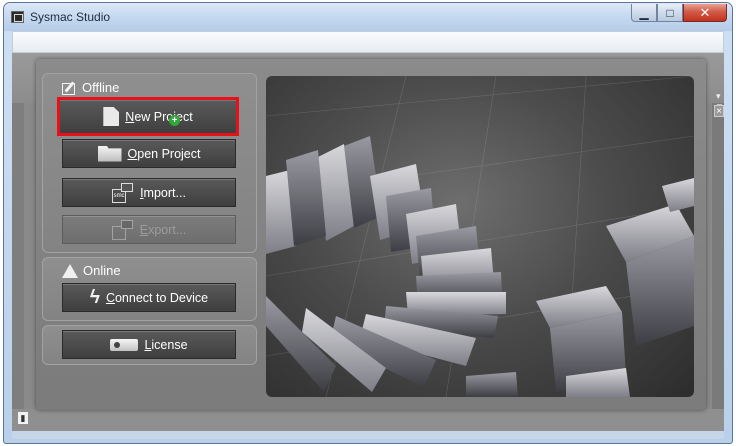 This screenshot has width=736, height=446. I want to click on new-document-icon, so click(111, 116).